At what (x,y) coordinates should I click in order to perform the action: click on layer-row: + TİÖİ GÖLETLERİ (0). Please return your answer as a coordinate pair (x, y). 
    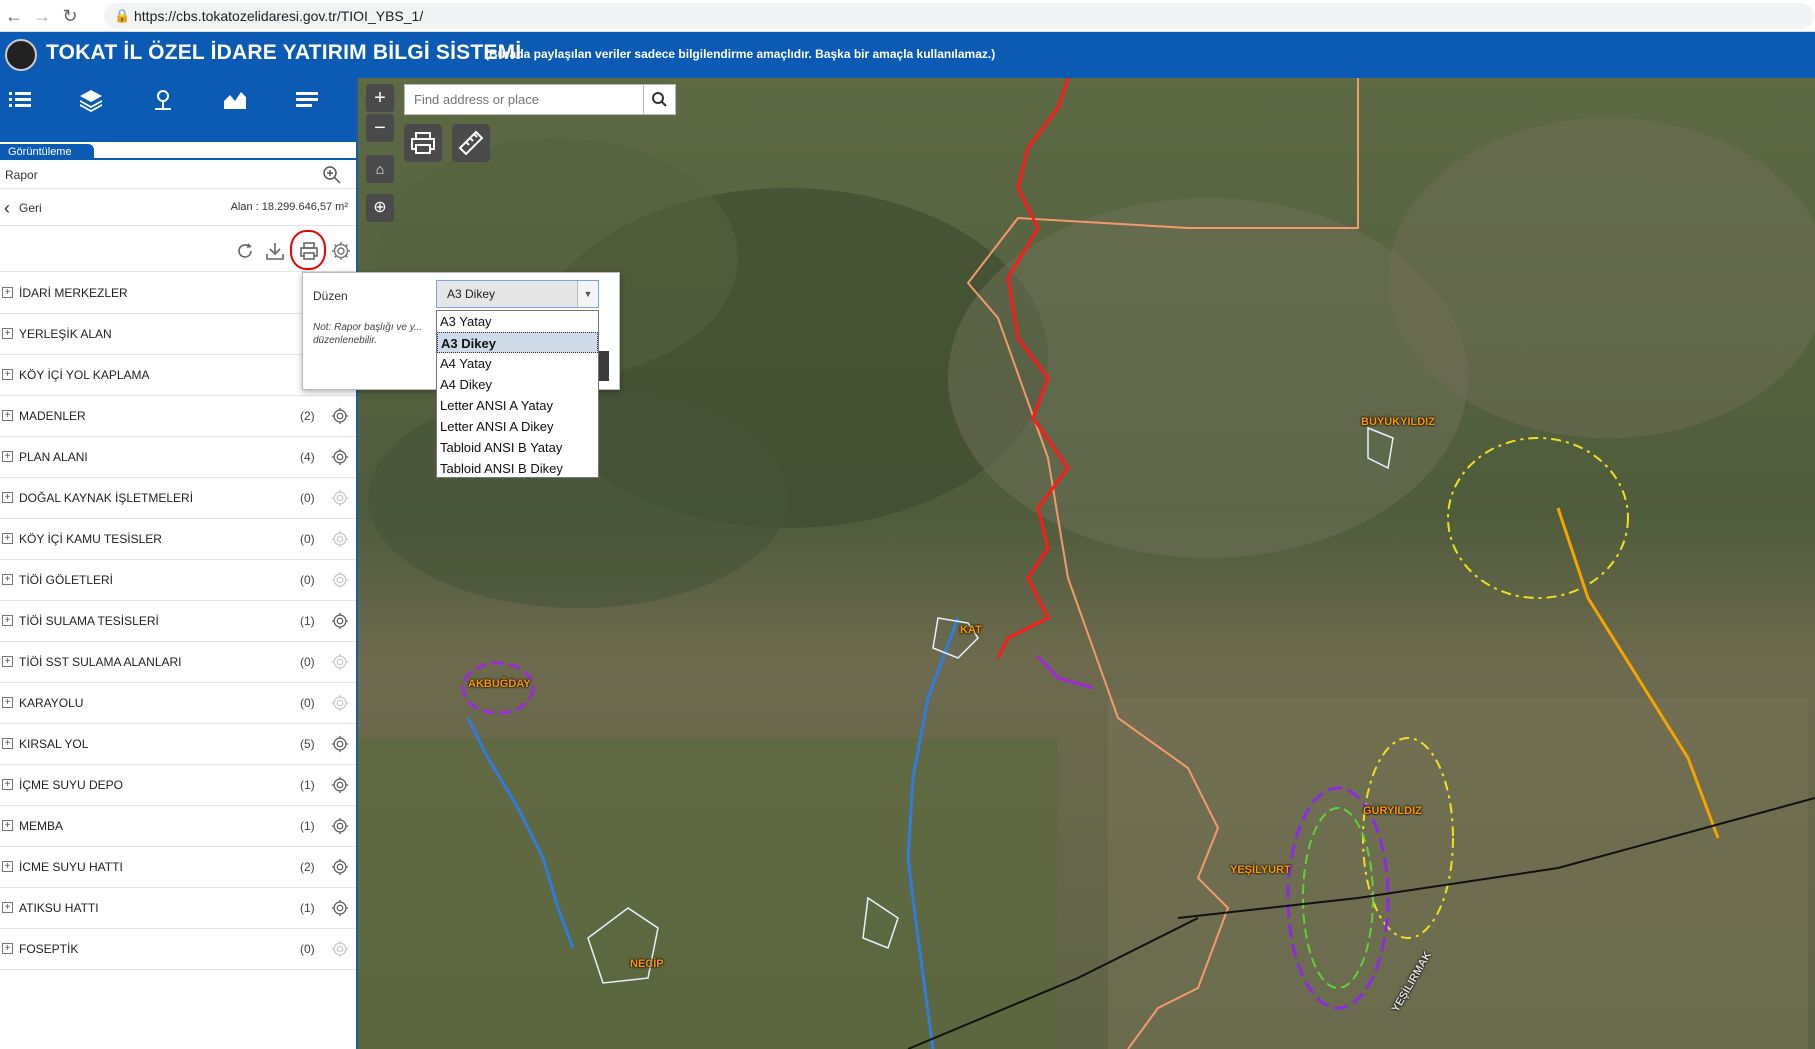
    Looking at the image, I should click on (178, 580).